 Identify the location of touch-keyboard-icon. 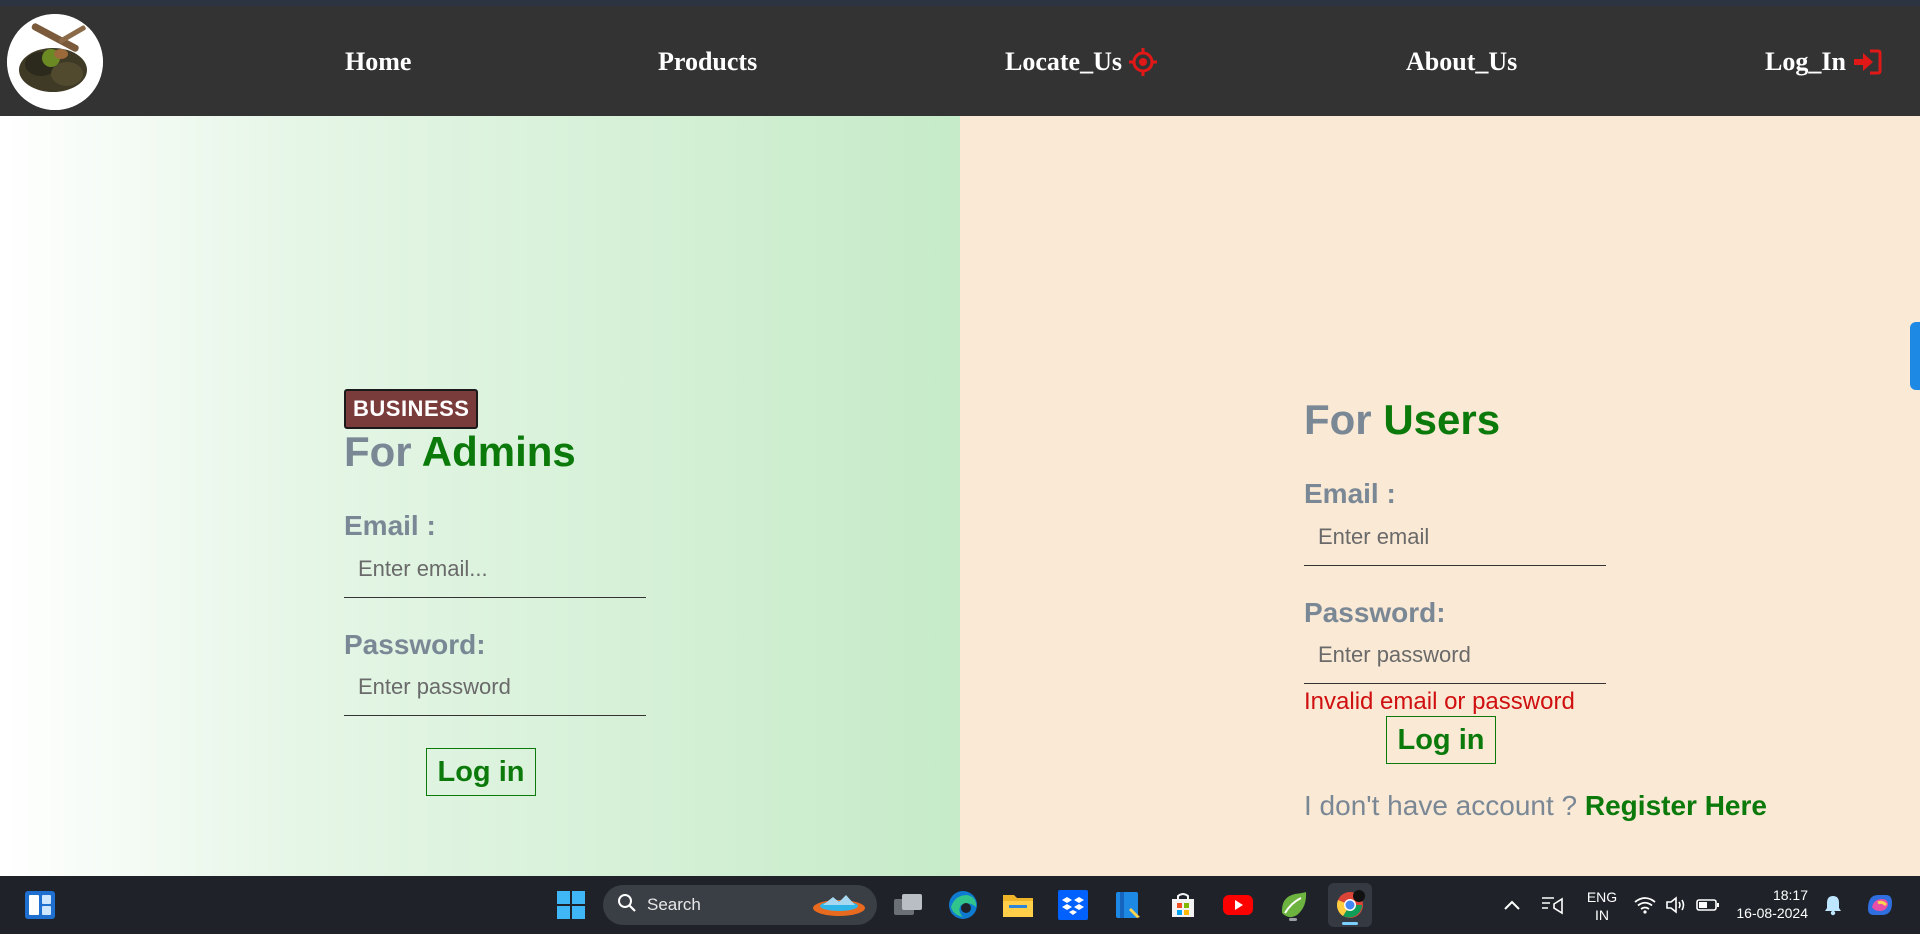
(1552, 905).